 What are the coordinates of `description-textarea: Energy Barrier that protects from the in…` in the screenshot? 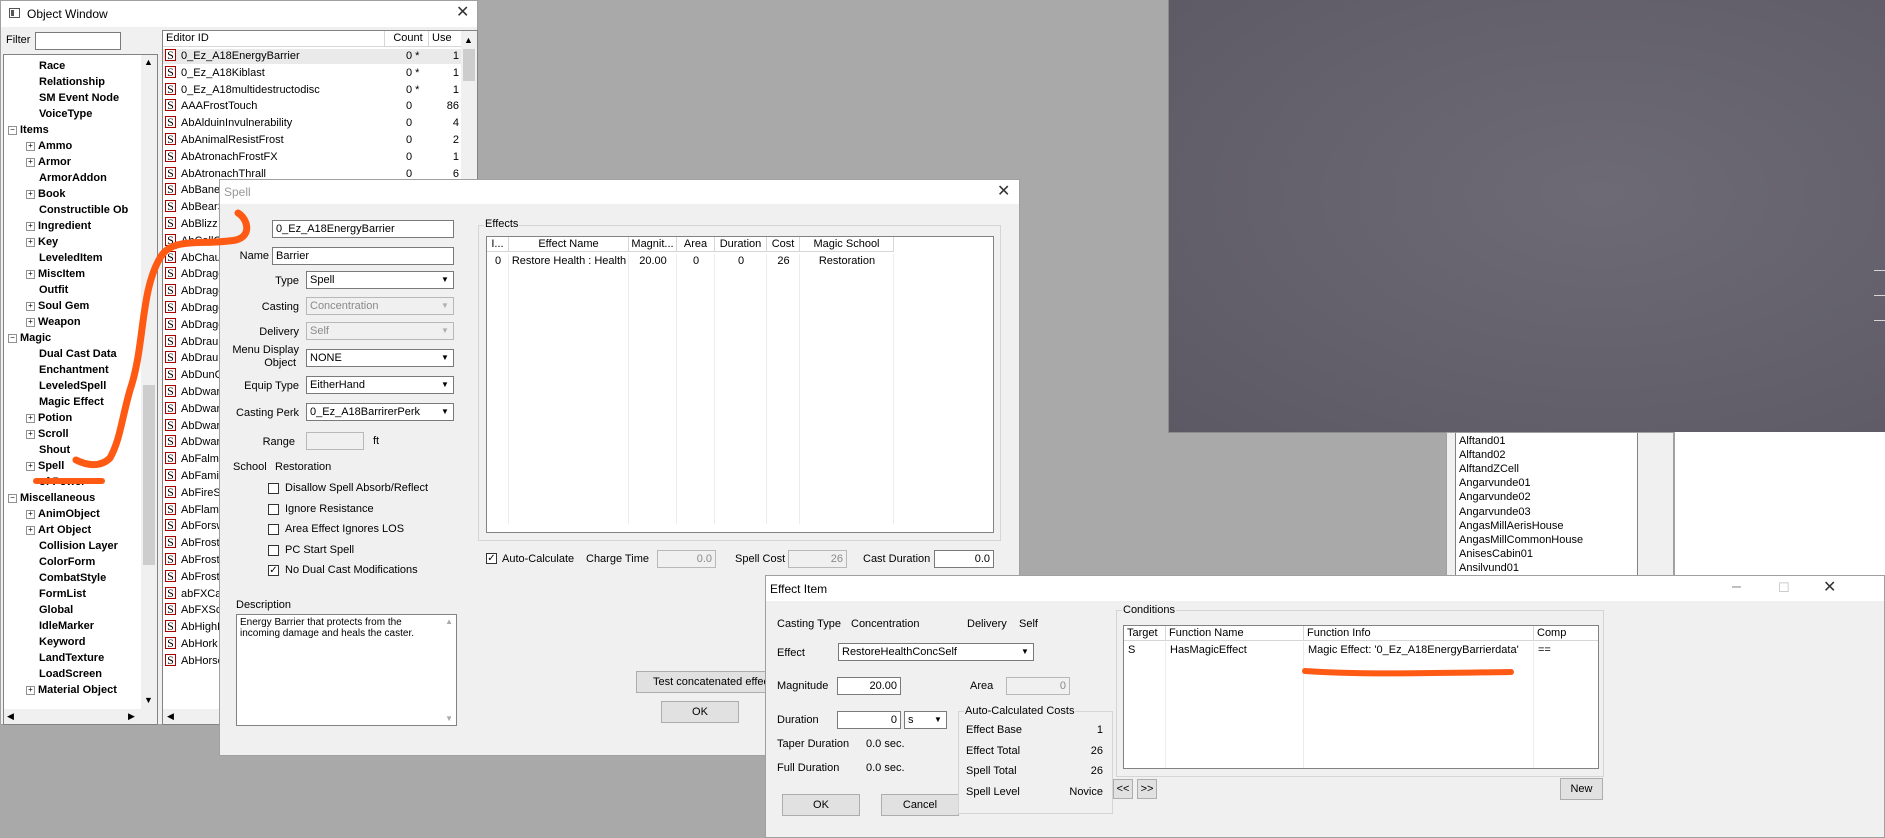 It's located at (346, 670).